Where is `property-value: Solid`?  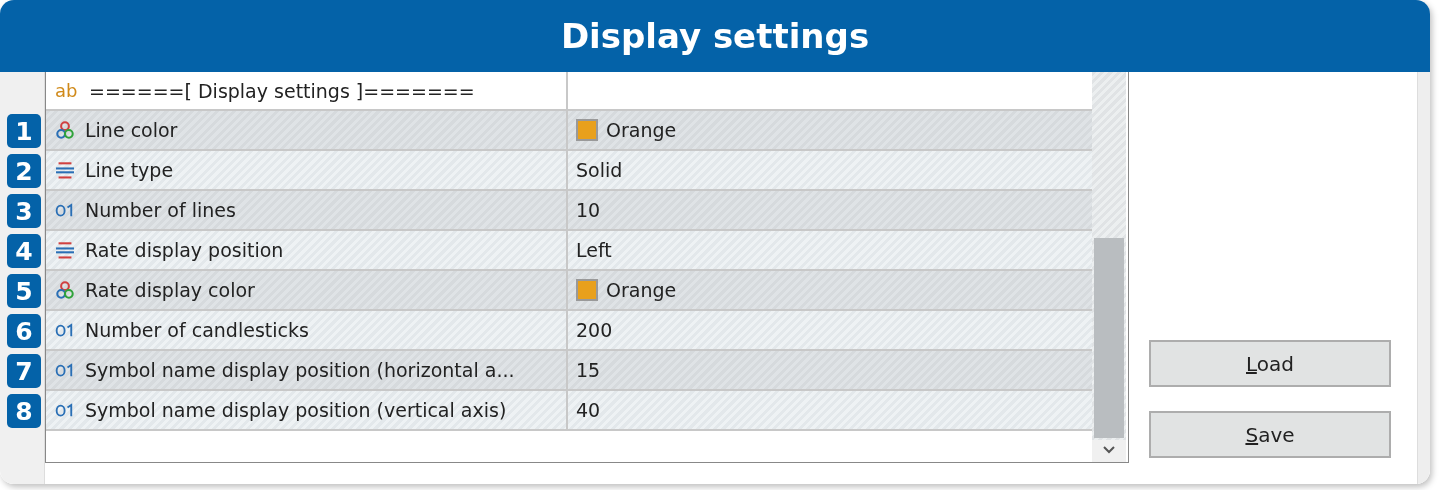
property-value: Solid is located at coordinates (599, 170).